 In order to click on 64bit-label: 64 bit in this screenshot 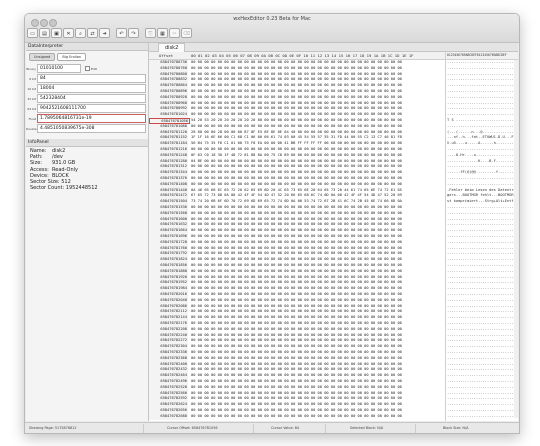, I will do `click(31, 108)`.